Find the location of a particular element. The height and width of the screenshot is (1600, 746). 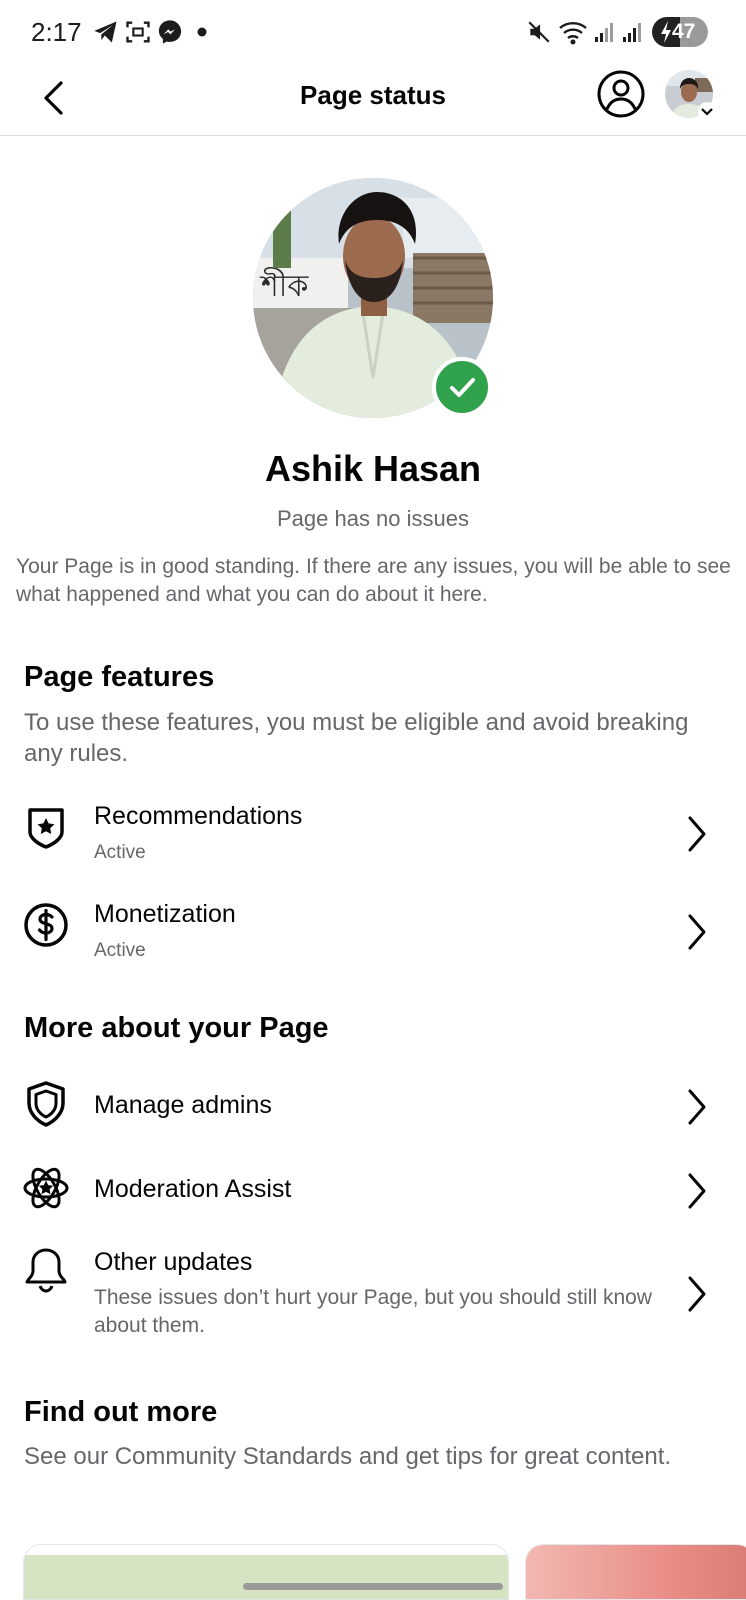

page-name: Ashik Hasan is located at coordinates (373, 468).